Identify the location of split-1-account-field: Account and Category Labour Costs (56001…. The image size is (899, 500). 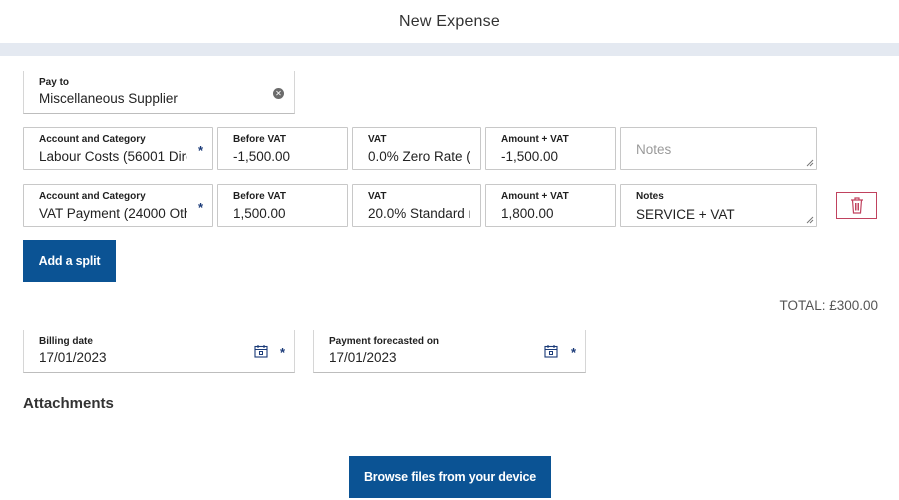
(118, 148).